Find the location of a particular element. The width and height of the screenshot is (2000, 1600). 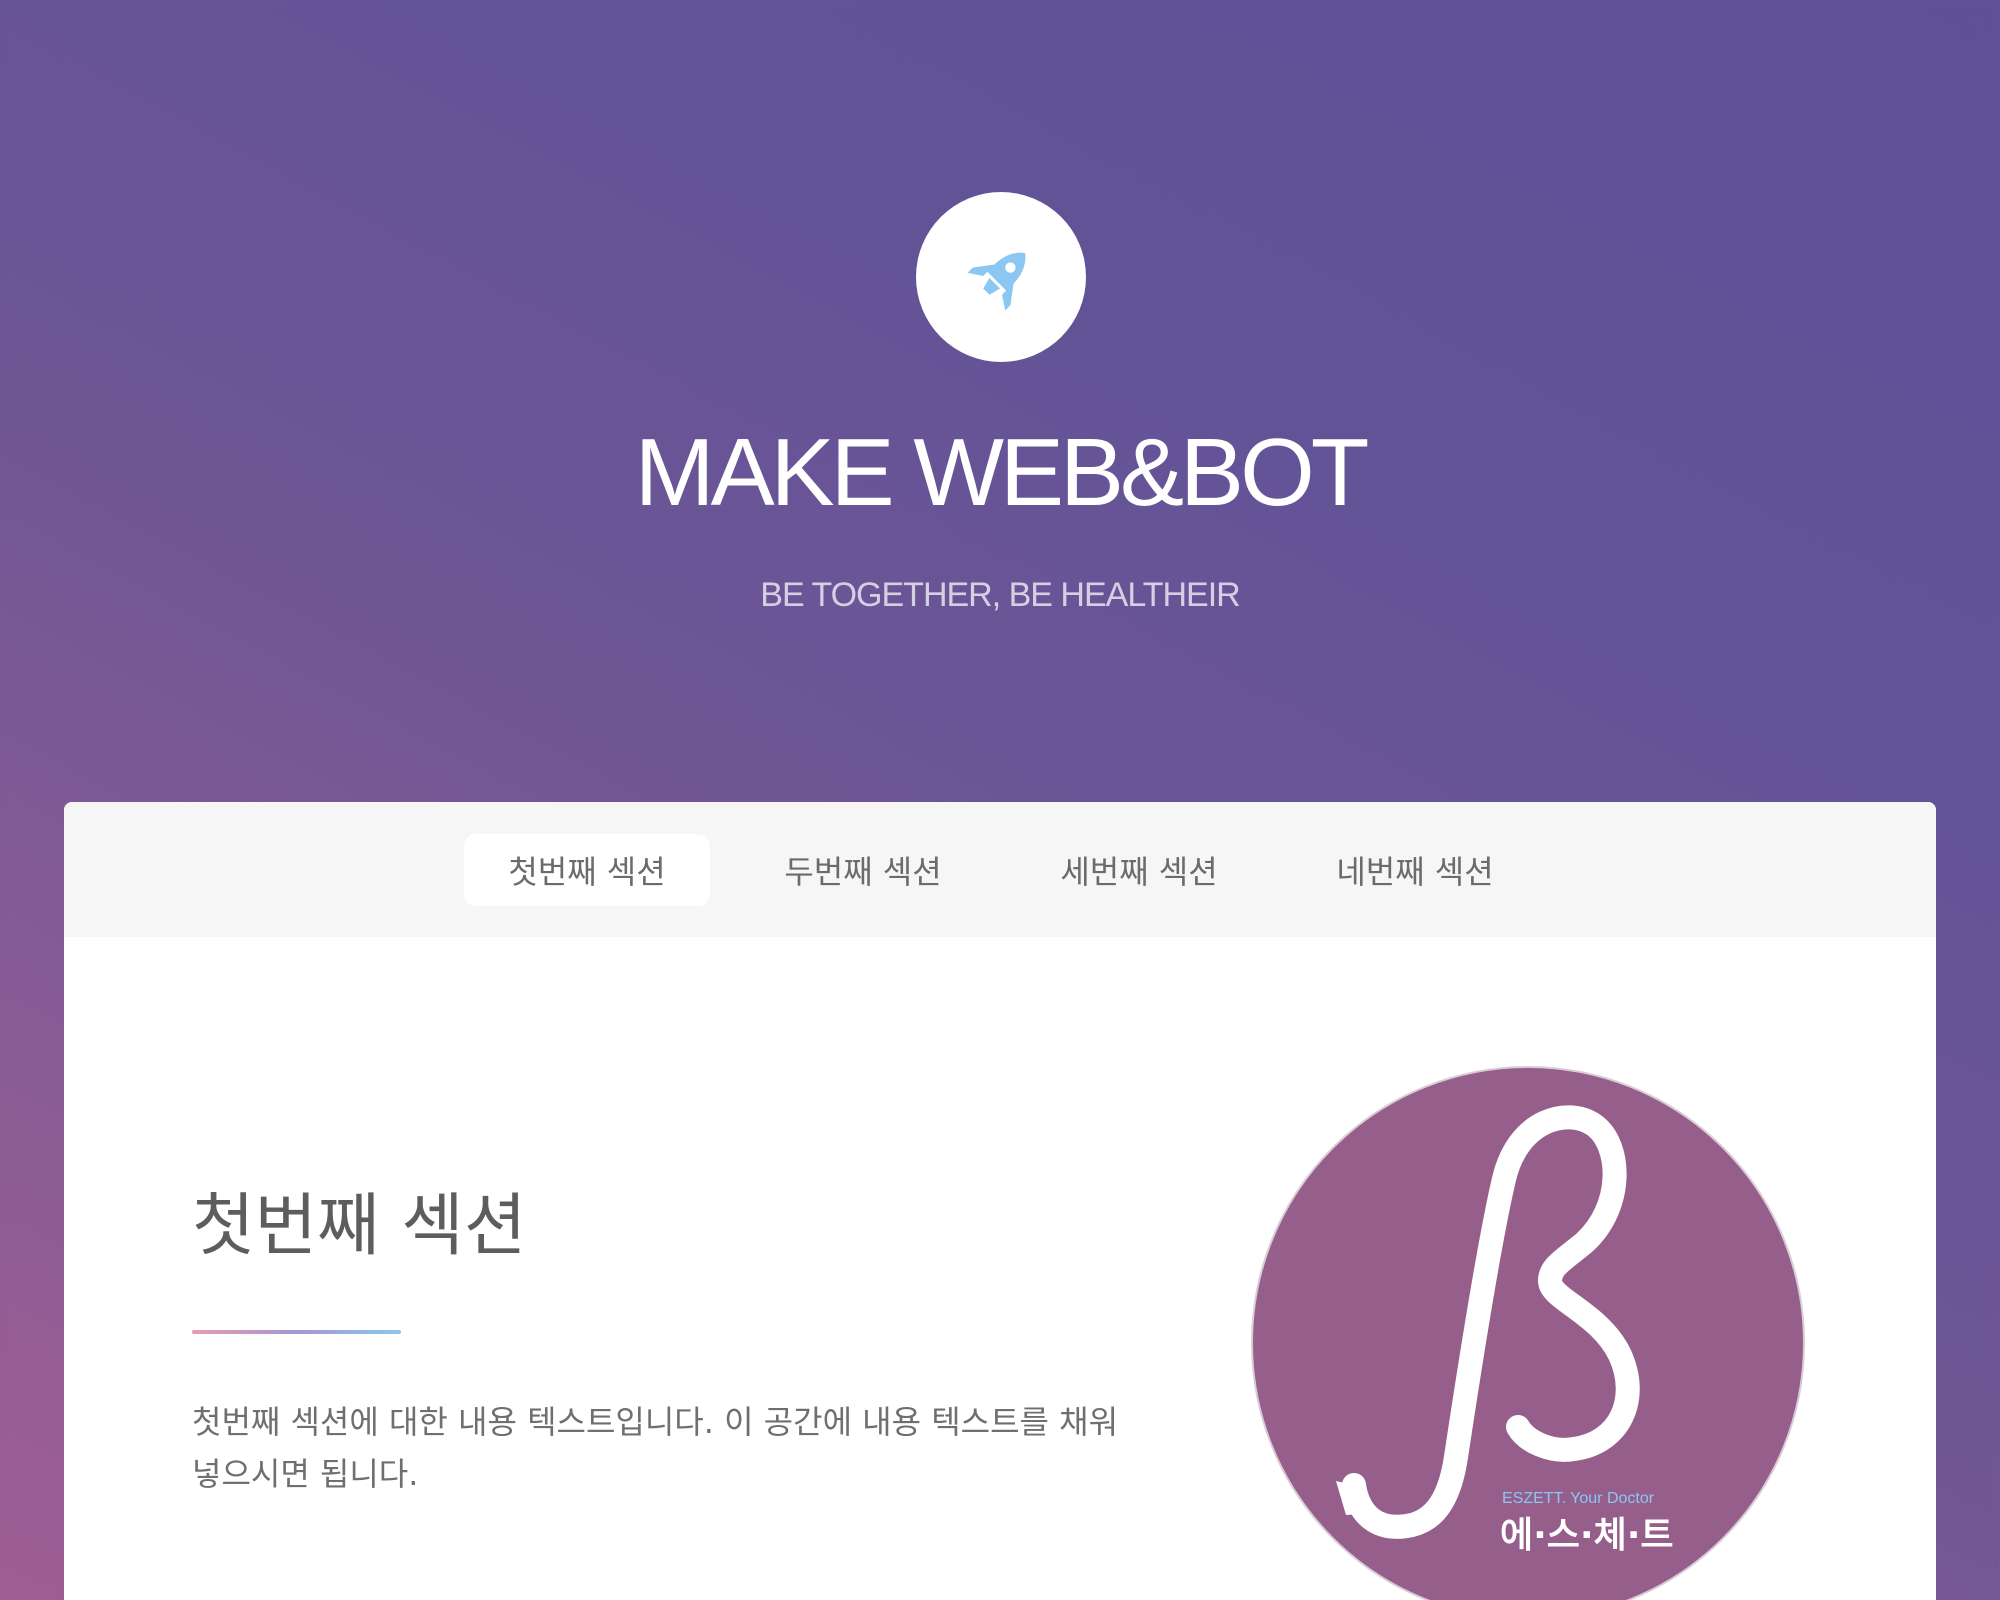

hero-badge is located at coordinates (1001, 277).